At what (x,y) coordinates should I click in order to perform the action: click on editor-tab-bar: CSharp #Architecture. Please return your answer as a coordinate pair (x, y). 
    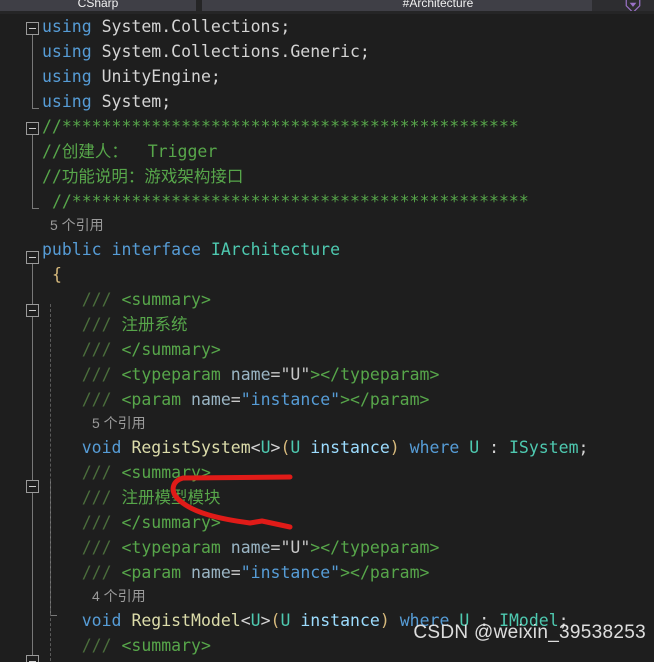
    Looking at the image, I should click on (327, 5).